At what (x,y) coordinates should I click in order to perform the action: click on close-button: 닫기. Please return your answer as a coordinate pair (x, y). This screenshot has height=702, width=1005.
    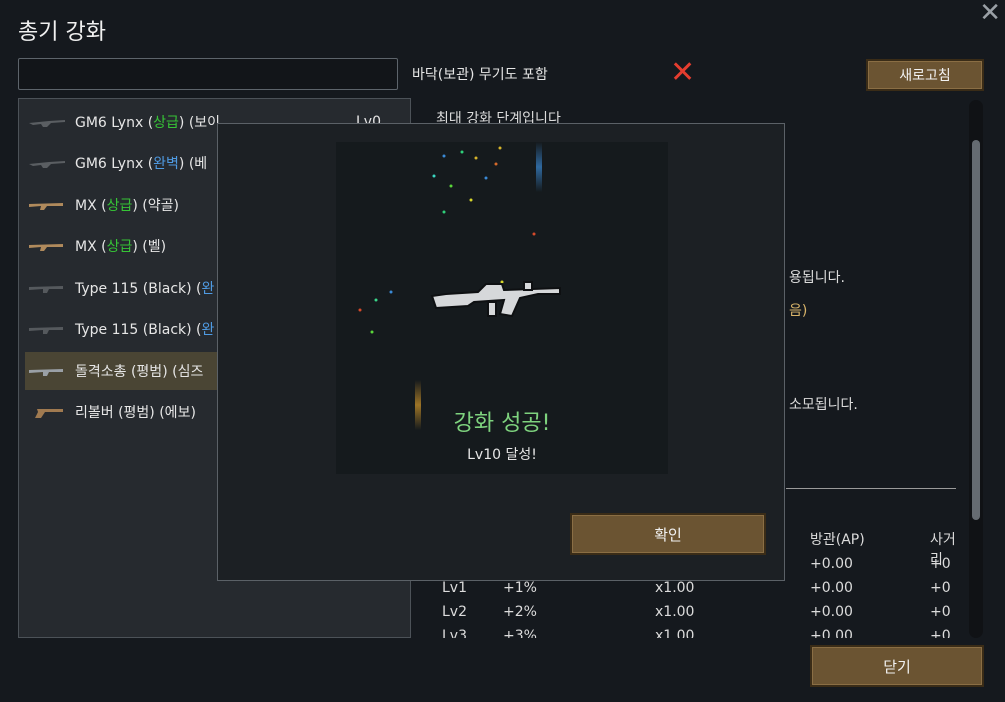
    Looking at the image, I should click on (897, 666).